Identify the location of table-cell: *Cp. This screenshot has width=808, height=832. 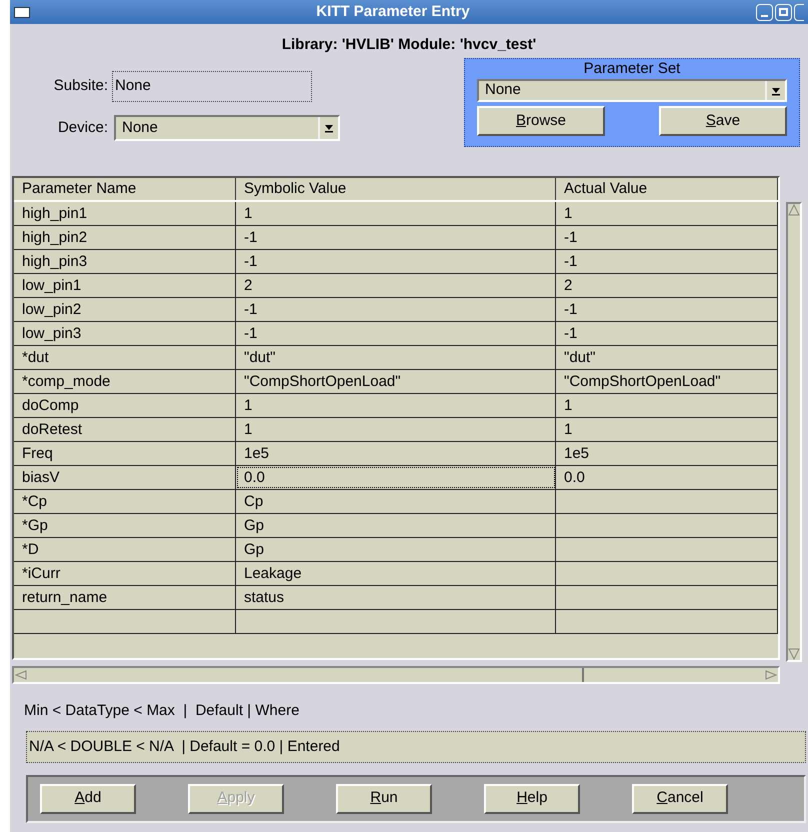
(125, 501).